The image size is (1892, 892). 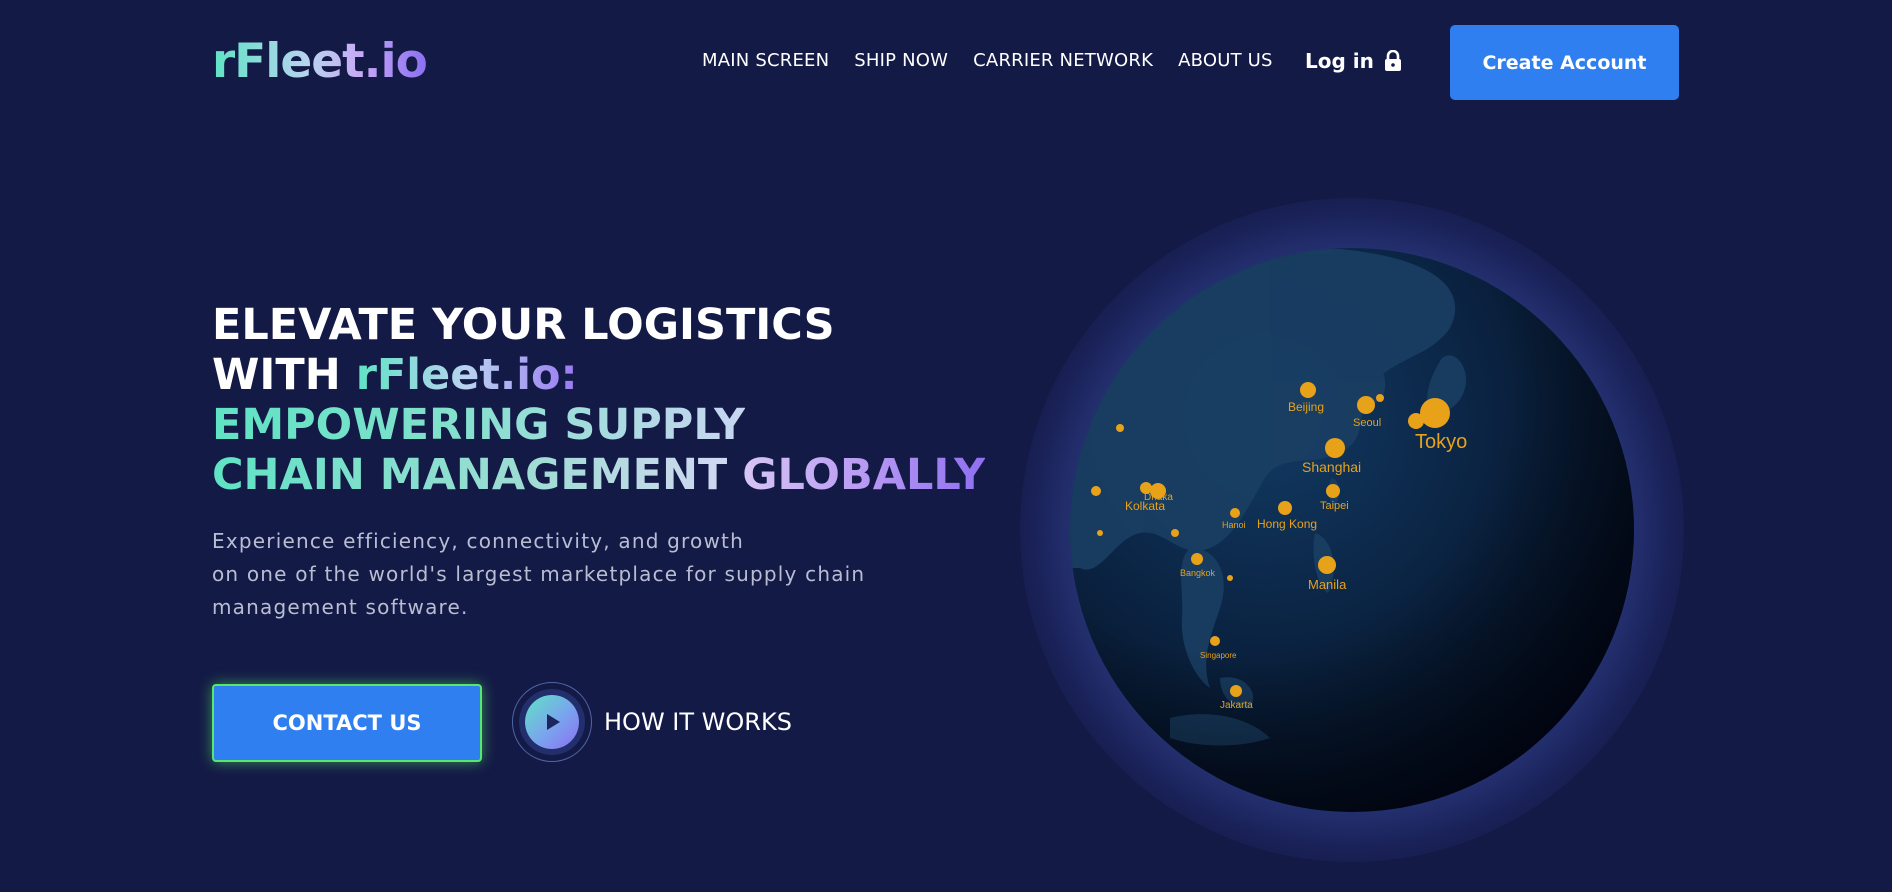 I want to click on hero-headline: ELEVATE YOUR LOGISTICS WITH rFleet.io, so click(x=598, y=400).